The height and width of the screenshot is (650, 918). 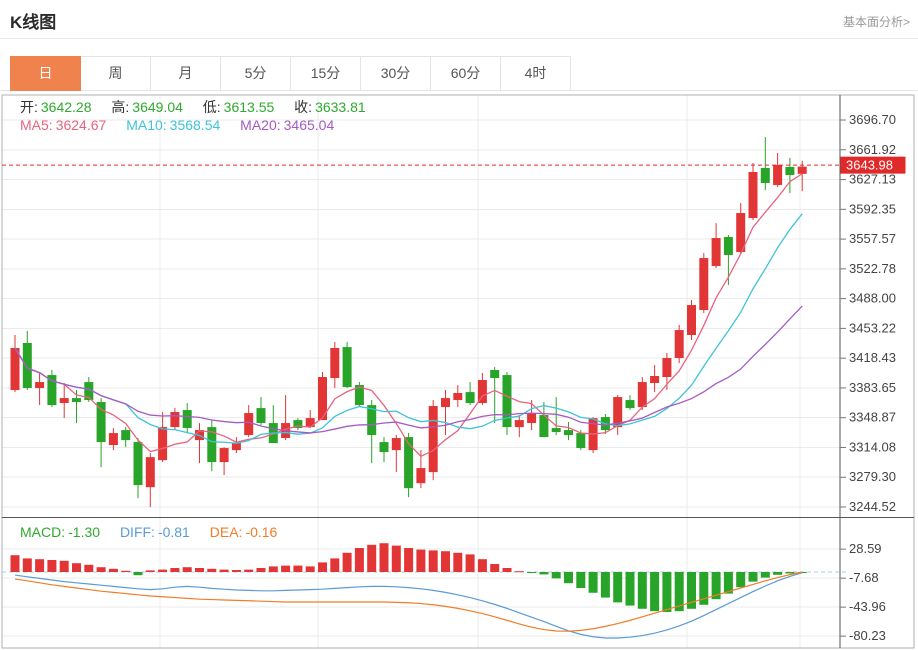 What do you see at coordinates (173, 125) in the screenshot?
I see `ma10-value: MA10: 3568.54` at bounding box center [173, 125].